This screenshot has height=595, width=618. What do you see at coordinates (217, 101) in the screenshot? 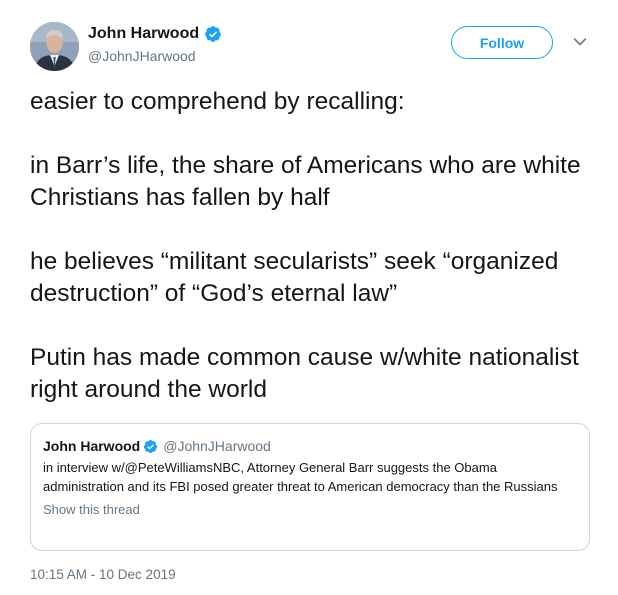
I see `tweet-paragraph: easier to comprehend by recalling:` at bounding box center [217, 101].